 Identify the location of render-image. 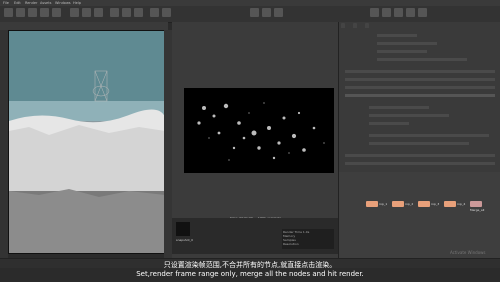
(259, 130).